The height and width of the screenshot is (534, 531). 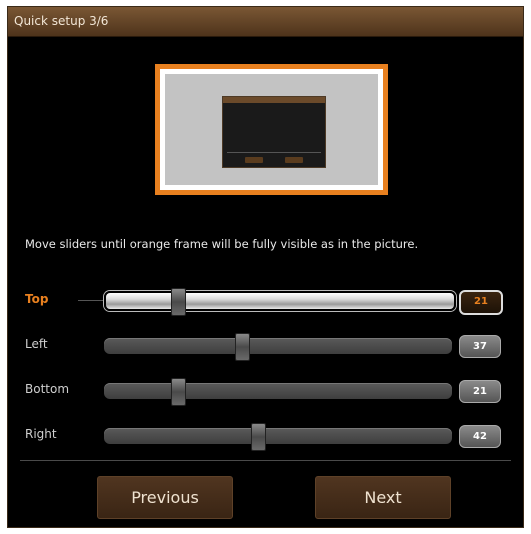 I want to click on slider-thumb-left, so click(x=242, y=347).